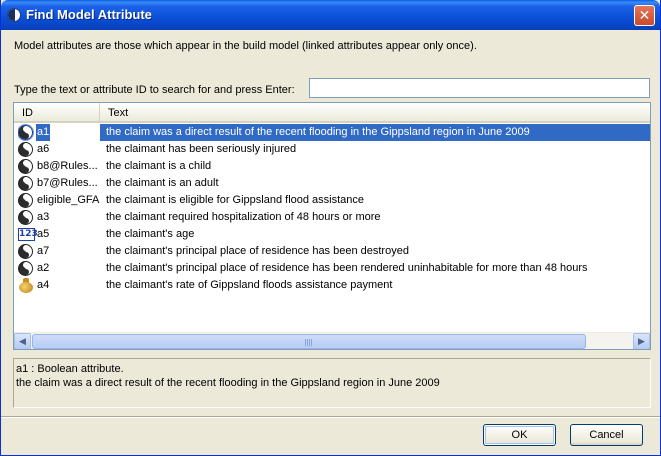 This screenshot has height=456, width=661. Describe the element at coordinates (159, 166) in the screenshot. I see `attribute-text: the claimant is a child` at that location.